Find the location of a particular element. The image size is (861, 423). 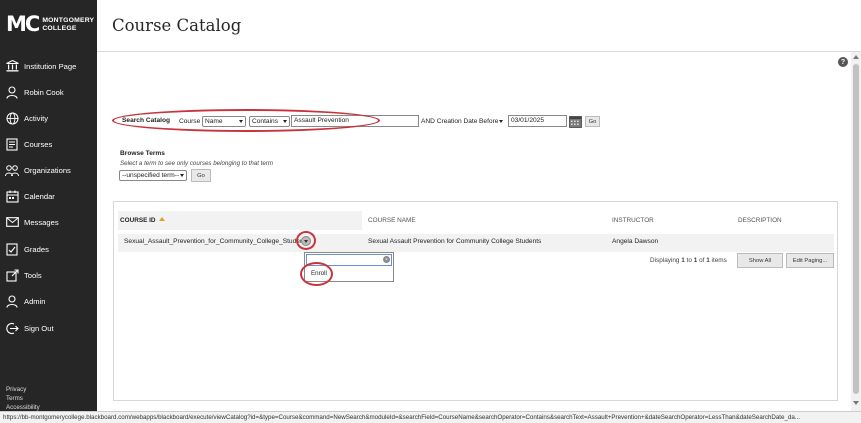

sidebar-item-calendar: Calendar is located at coordinates (48, 196).